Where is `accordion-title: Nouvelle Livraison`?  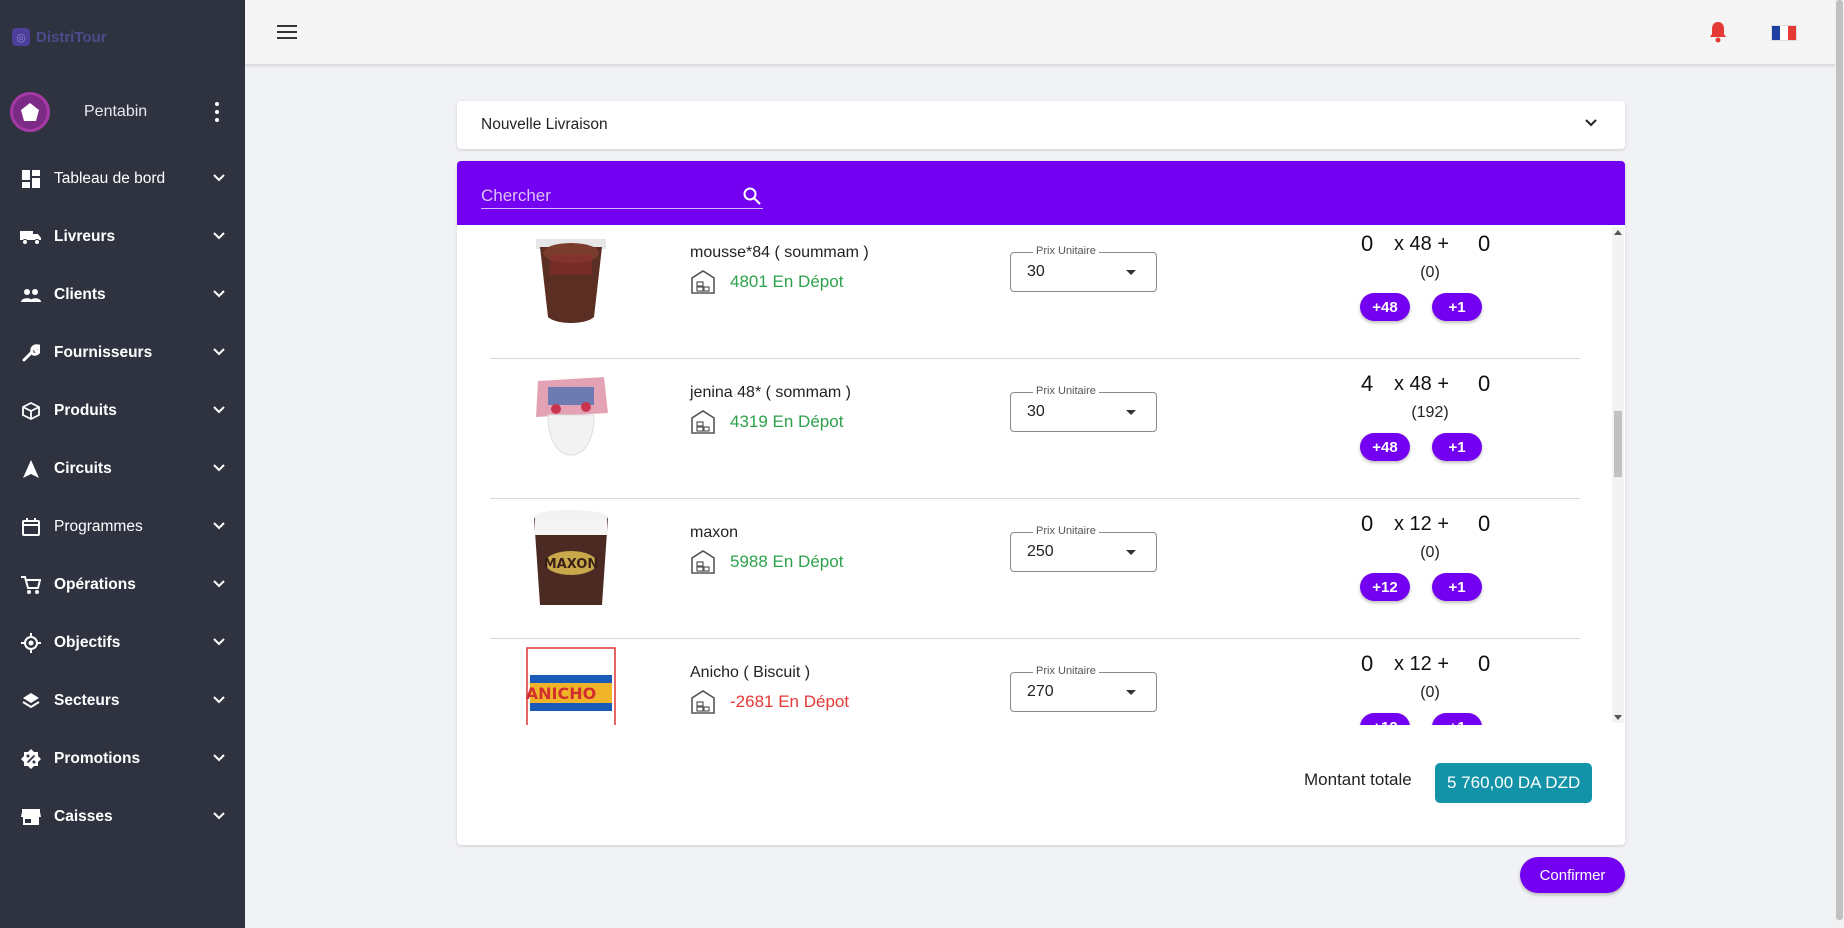
accordion-title: Nouvelle Livraison is located at coordinates (544, 124).